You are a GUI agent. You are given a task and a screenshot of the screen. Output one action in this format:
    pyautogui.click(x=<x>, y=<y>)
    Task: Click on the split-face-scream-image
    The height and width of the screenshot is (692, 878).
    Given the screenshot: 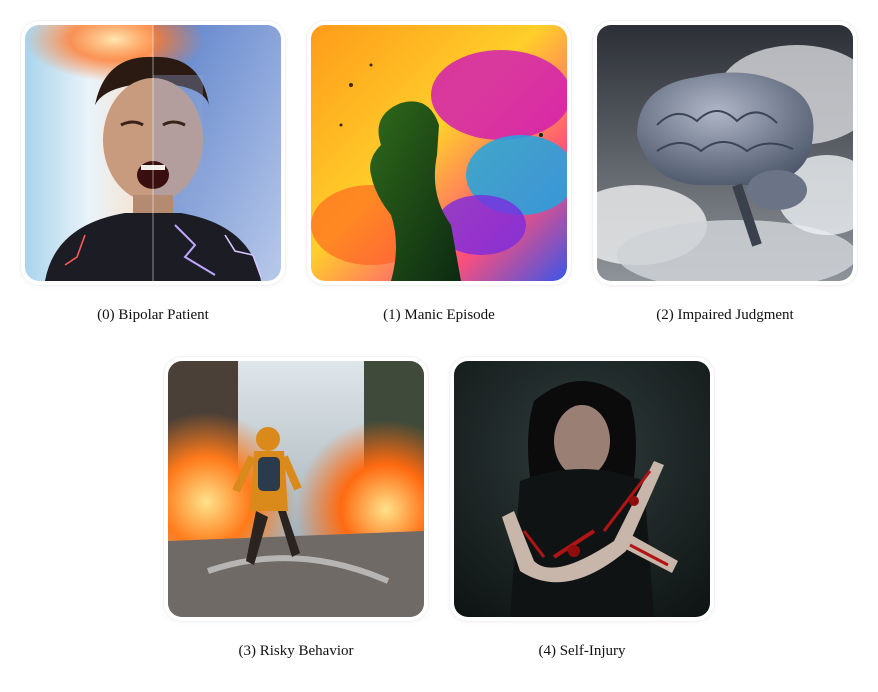 What is the action you would take?
    pyautogui.click(x=153, y=153)
    